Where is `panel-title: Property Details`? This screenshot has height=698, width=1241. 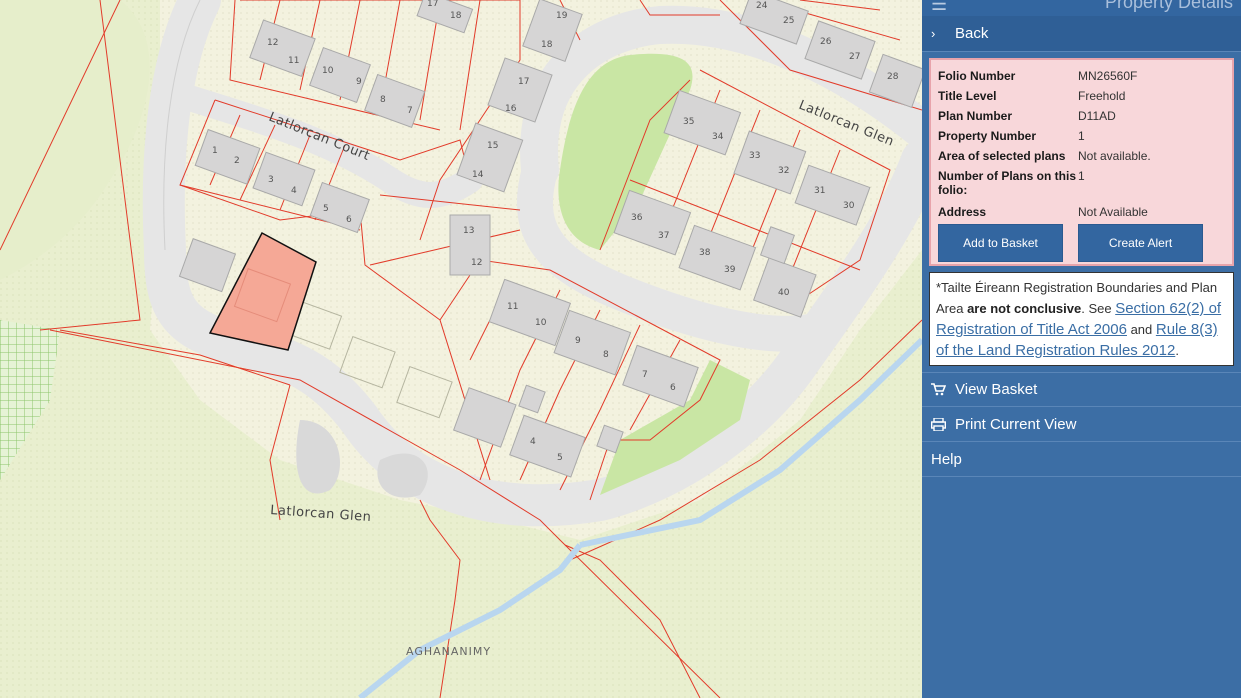 panel-title: Property Details is located at coordinates (1168, 6).